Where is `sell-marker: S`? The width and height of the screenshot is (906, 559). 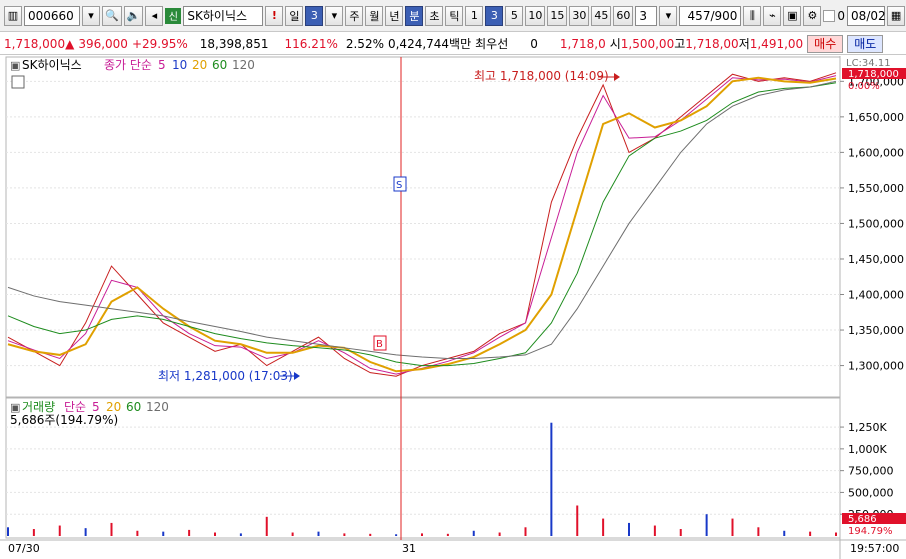
sell-marker: S is located at coordinates (399, 185).